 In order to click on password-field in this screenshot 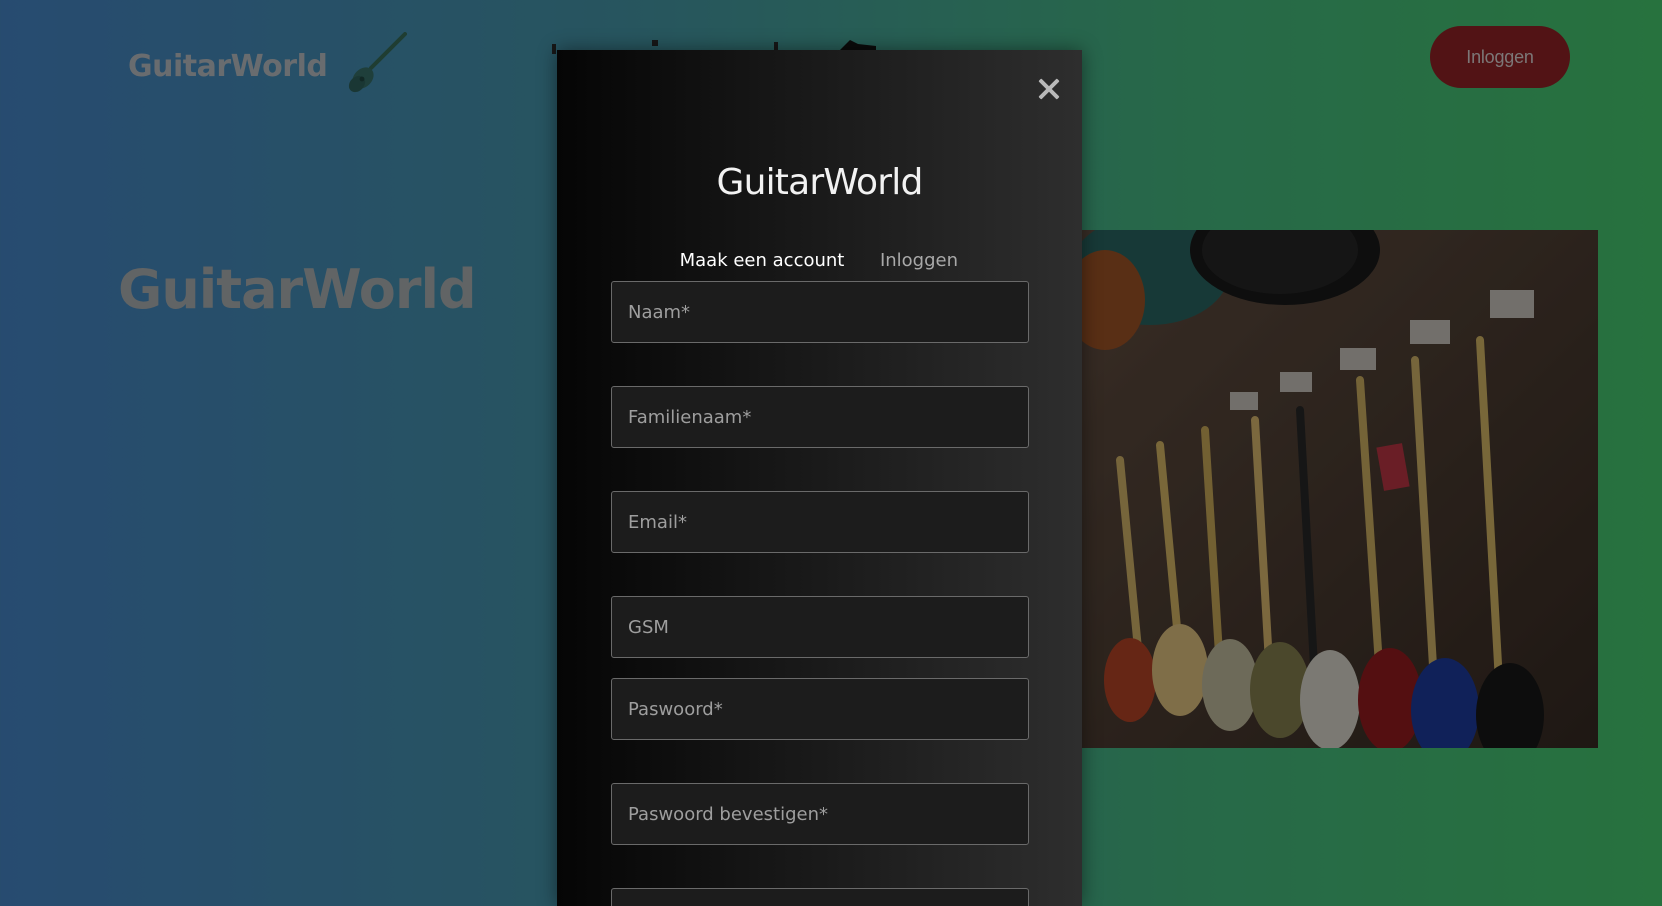, I will do `click(820, 709)`.